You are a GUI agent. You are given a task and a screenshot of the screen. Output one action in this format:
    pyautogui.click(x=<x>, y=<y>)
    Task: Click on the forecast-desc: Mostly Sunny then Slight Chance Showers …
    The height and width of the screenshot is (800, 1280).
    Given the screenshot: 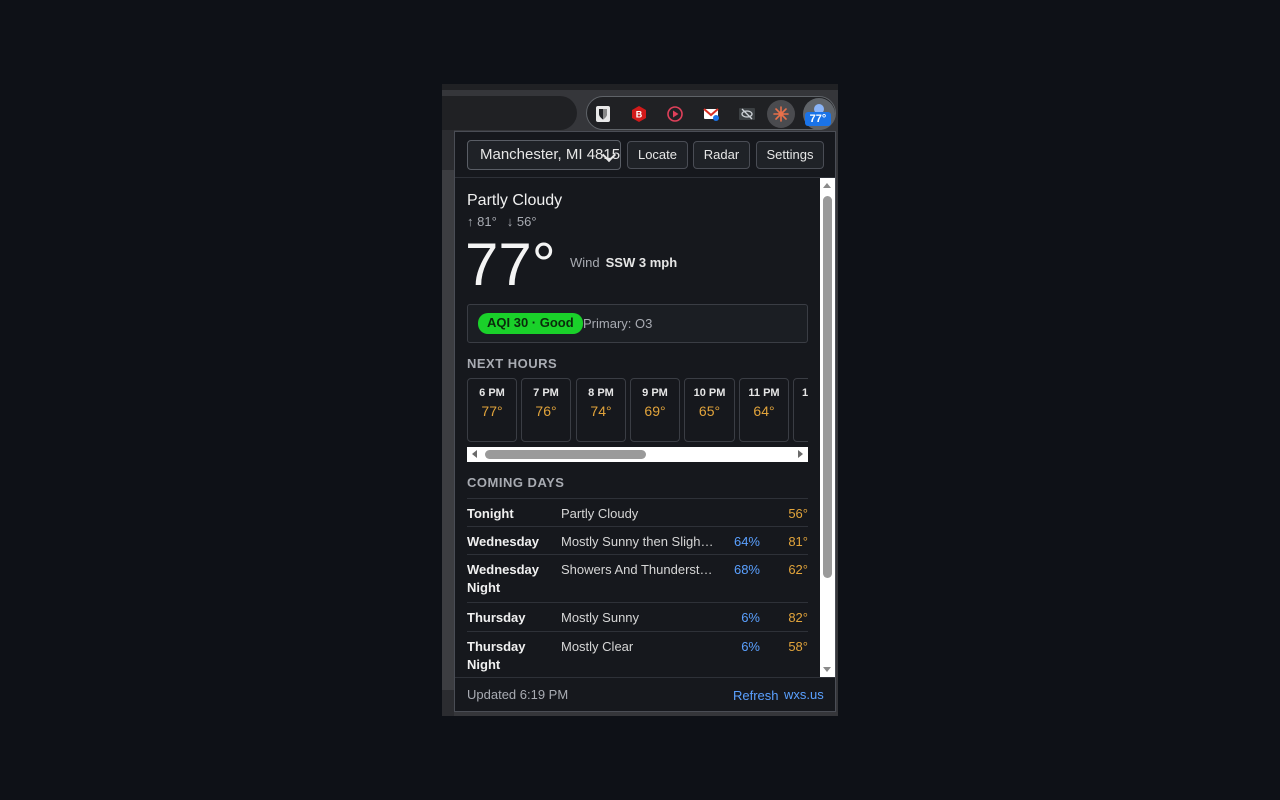 What is the action you would take?
    pyautogui.click(x=639, y=541)
    